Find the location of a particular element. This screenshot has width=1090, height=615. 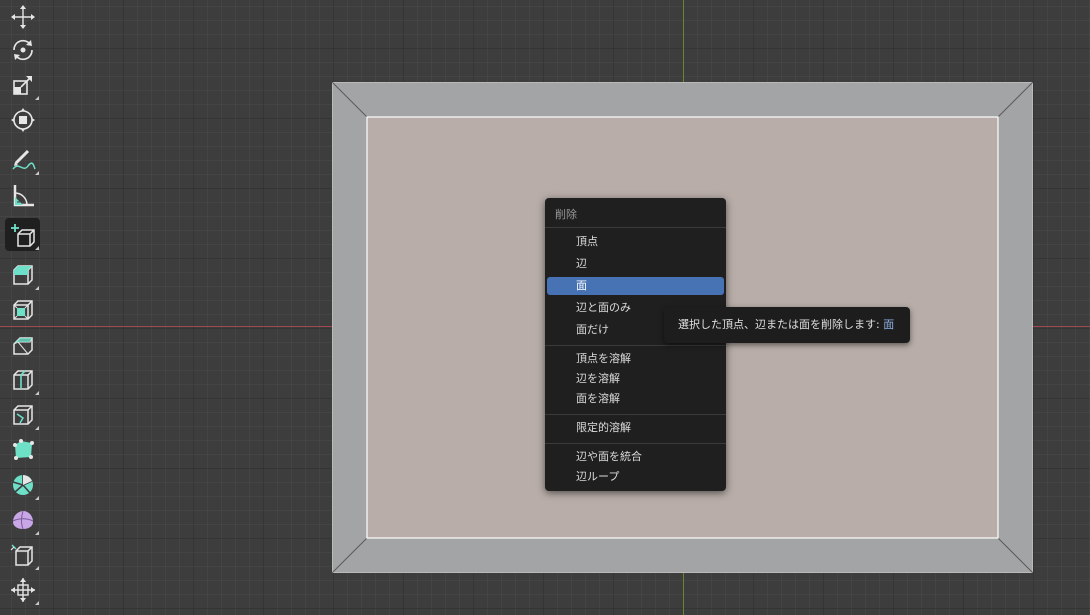

inset-faces-icon is located at coordinates (22, 309).